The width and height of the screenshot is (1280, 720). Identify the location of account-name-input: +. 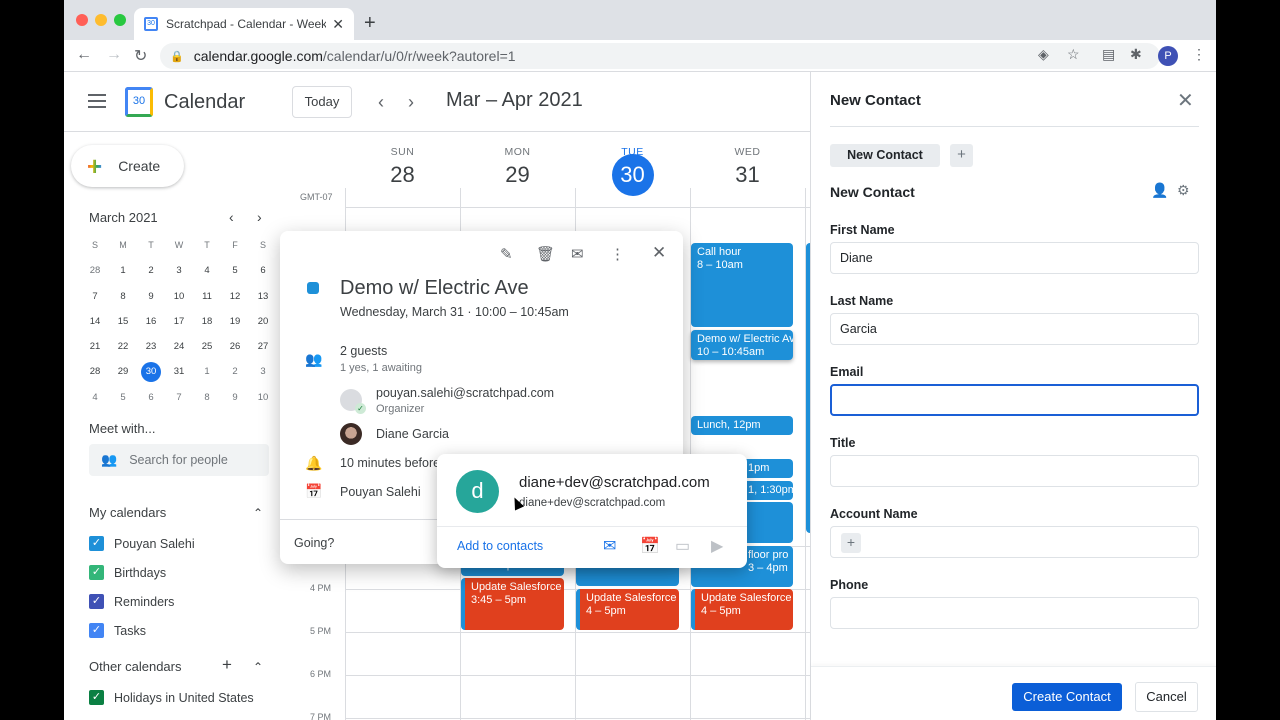
(1014, 542).